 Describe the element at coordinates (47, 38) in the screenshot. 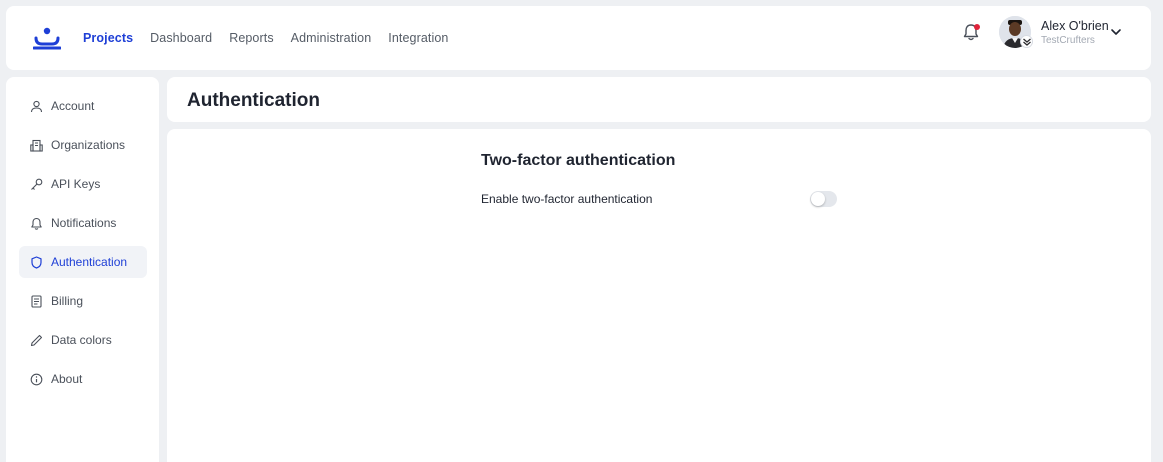

I see `app-logo-icon` at that location.